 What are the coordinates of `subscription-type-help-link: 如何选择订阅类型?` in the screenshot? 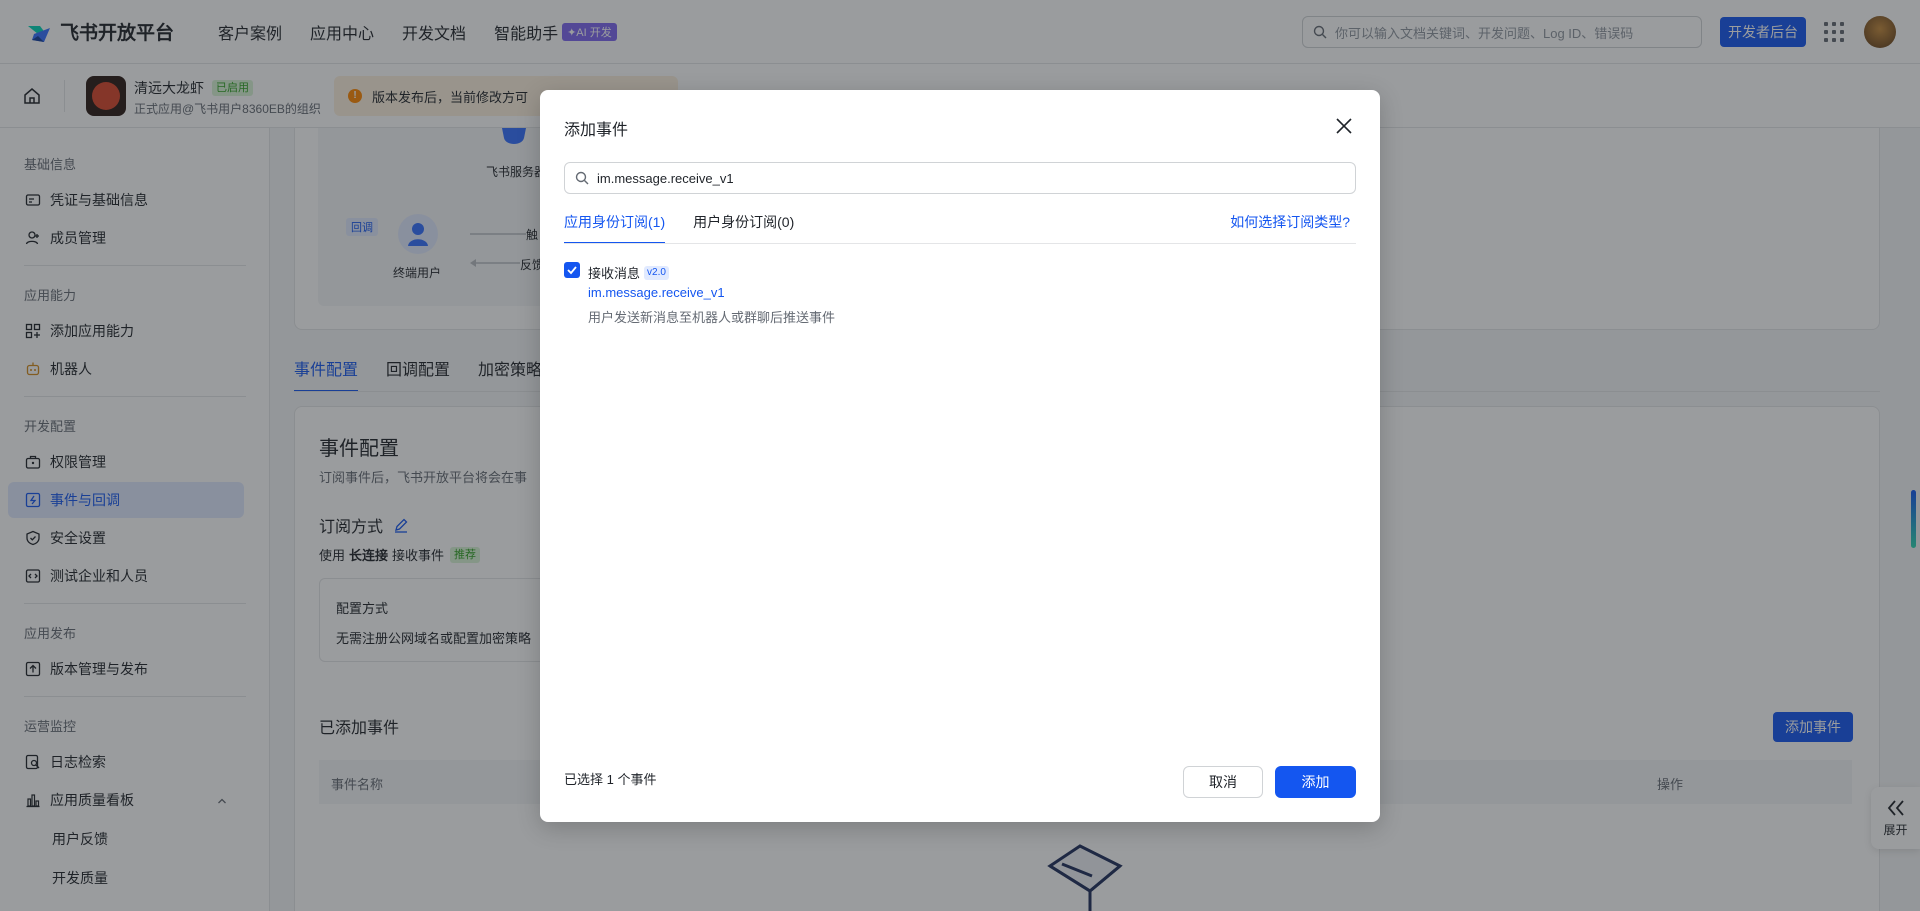 It's located at (1290, 222).